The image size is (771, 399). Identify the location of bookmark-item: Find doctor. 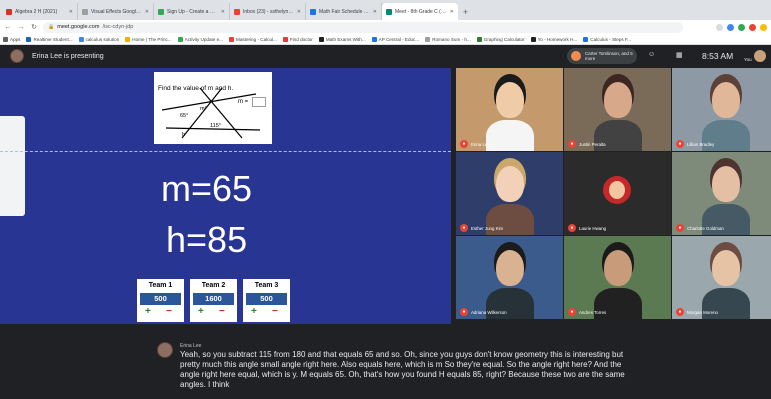
(297, 39).